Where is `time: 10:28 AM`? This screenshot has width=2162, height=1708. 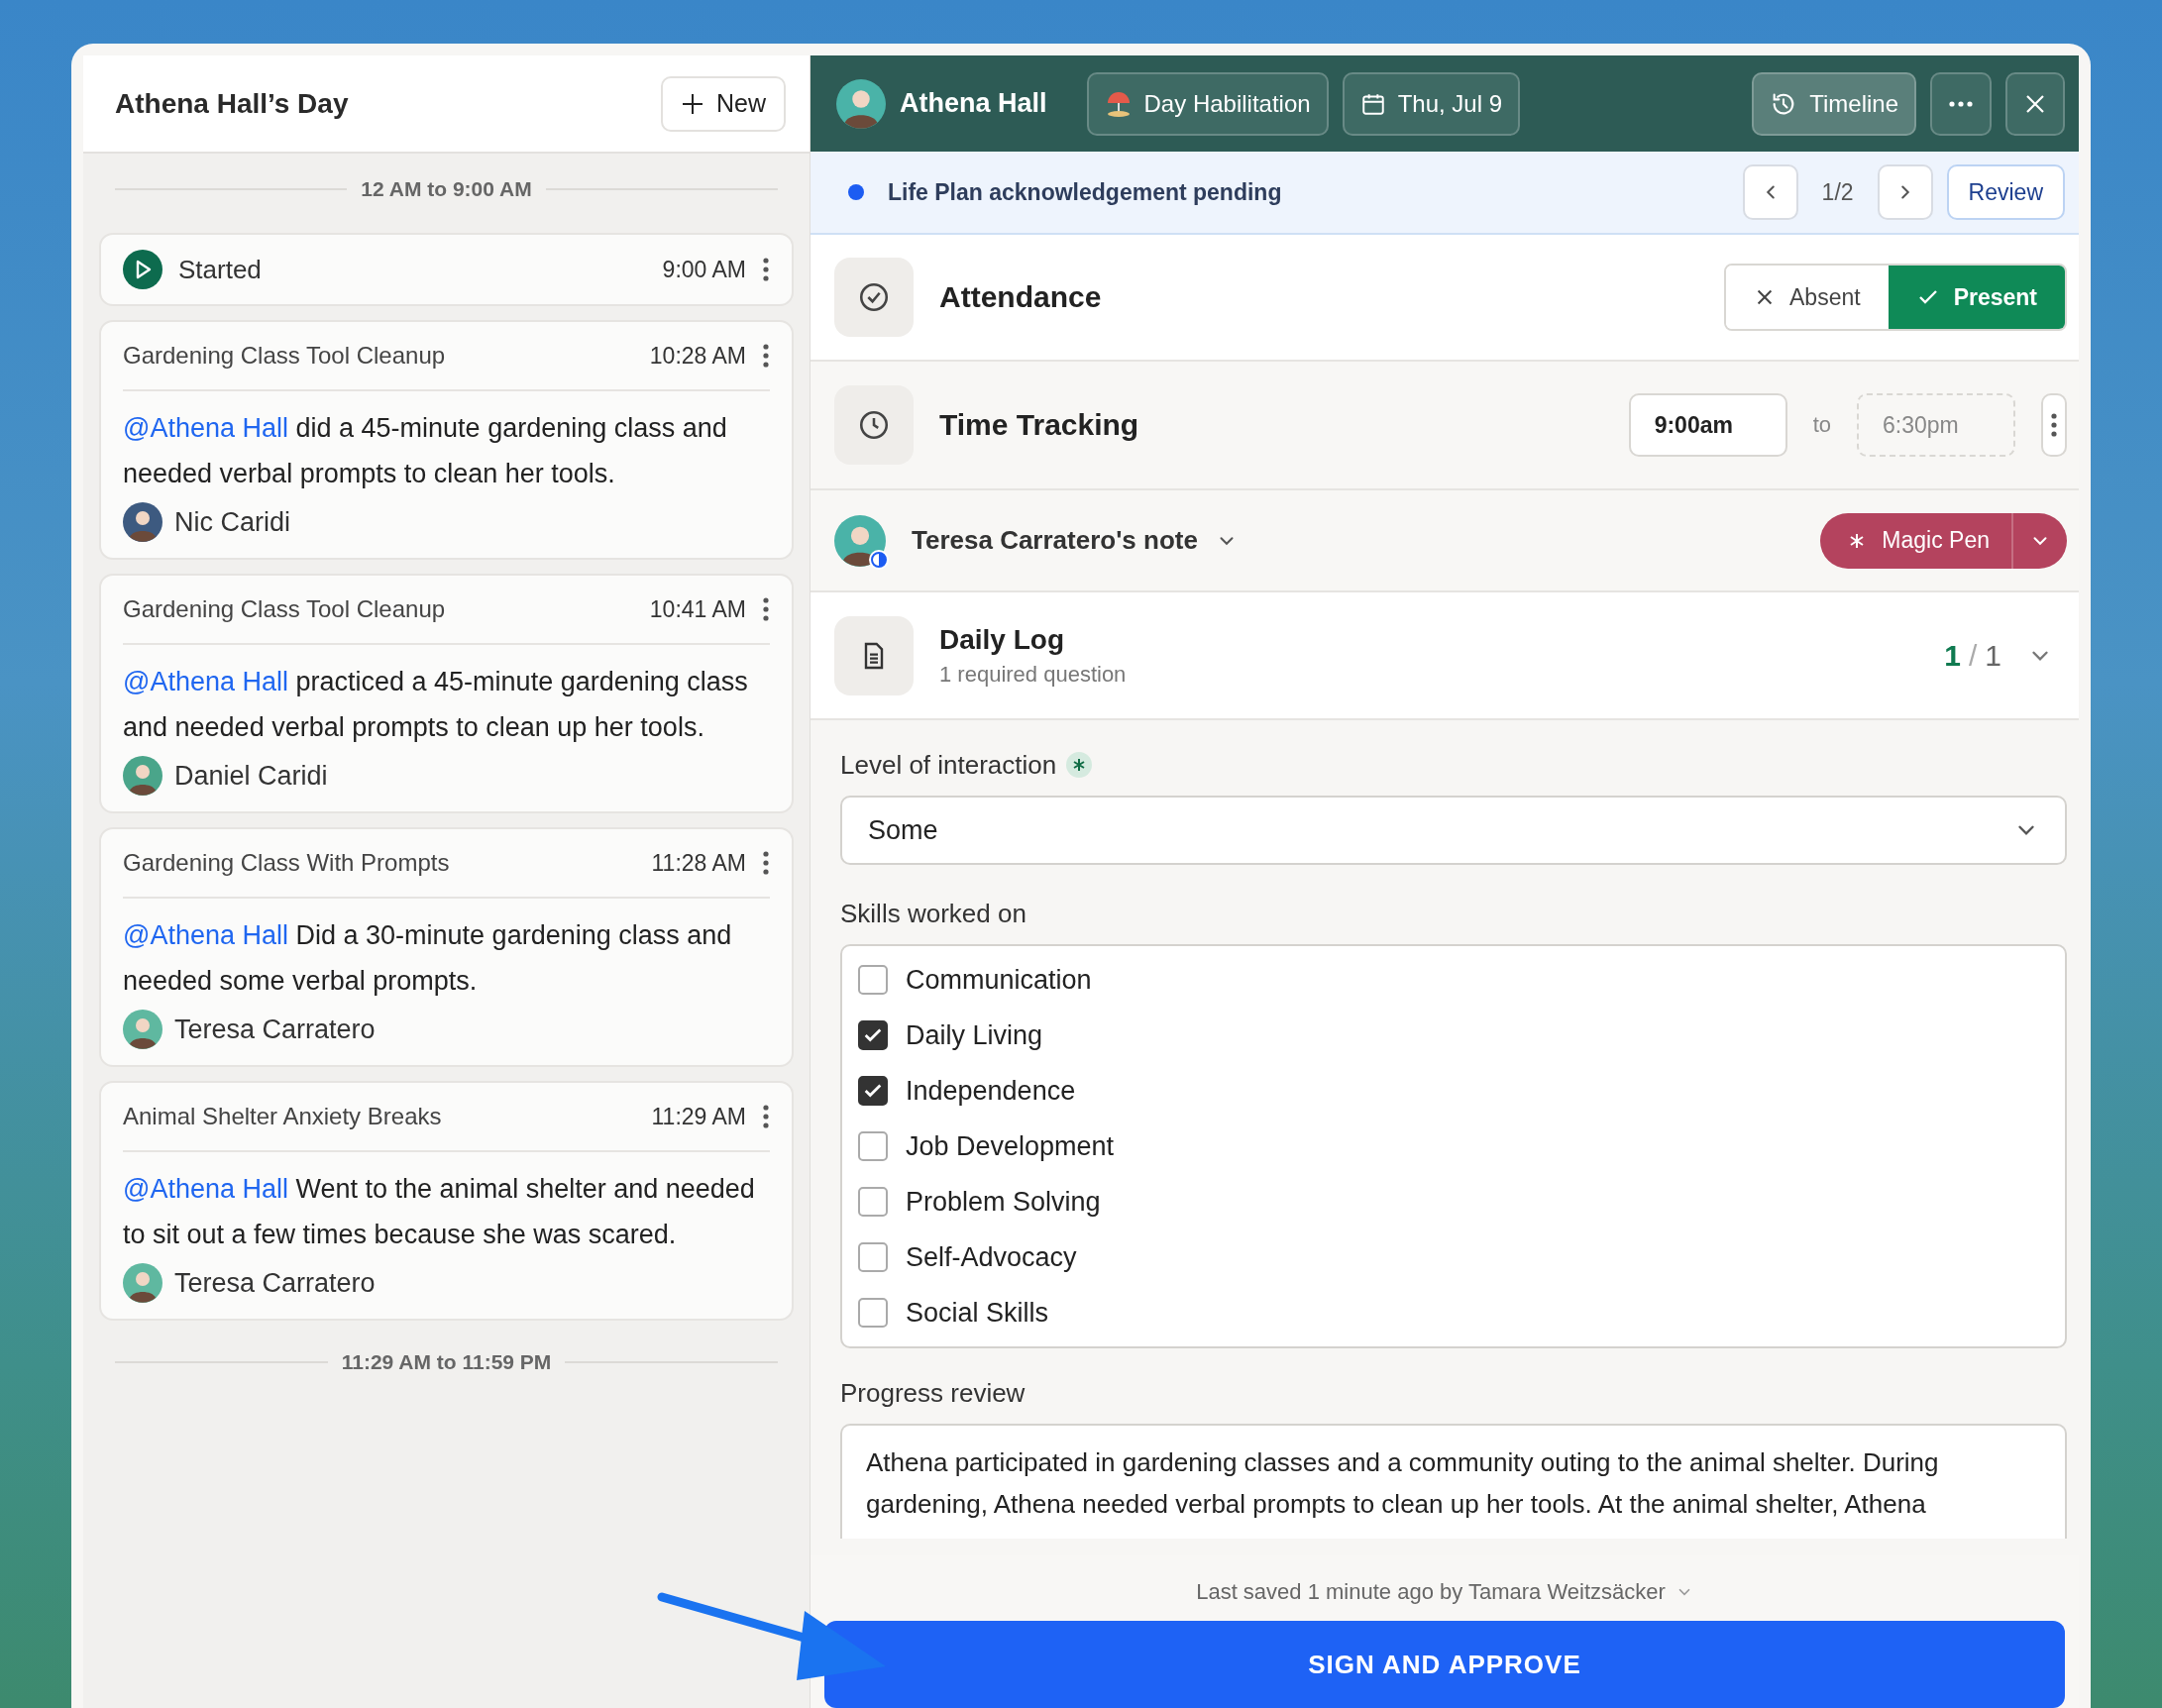
time: 10:28 AM is located at coordinates (697, 356).